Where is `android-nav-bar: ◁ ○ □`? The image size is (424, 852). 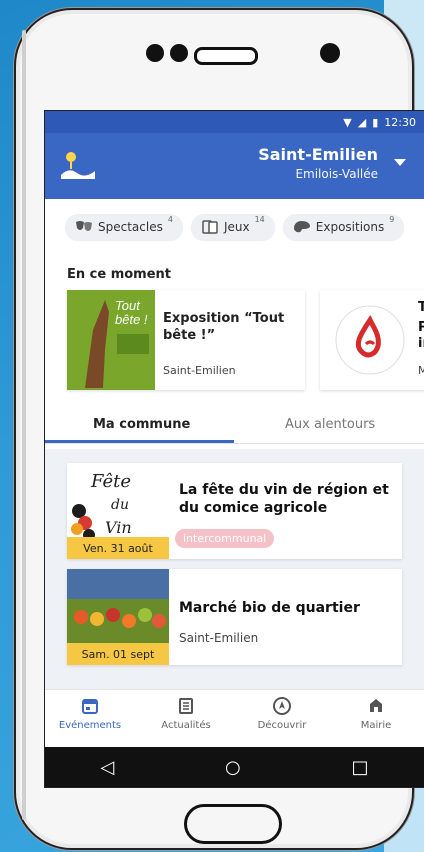
android-nav-bar: ◁ ○ □ is located at coordinates (234, 767).